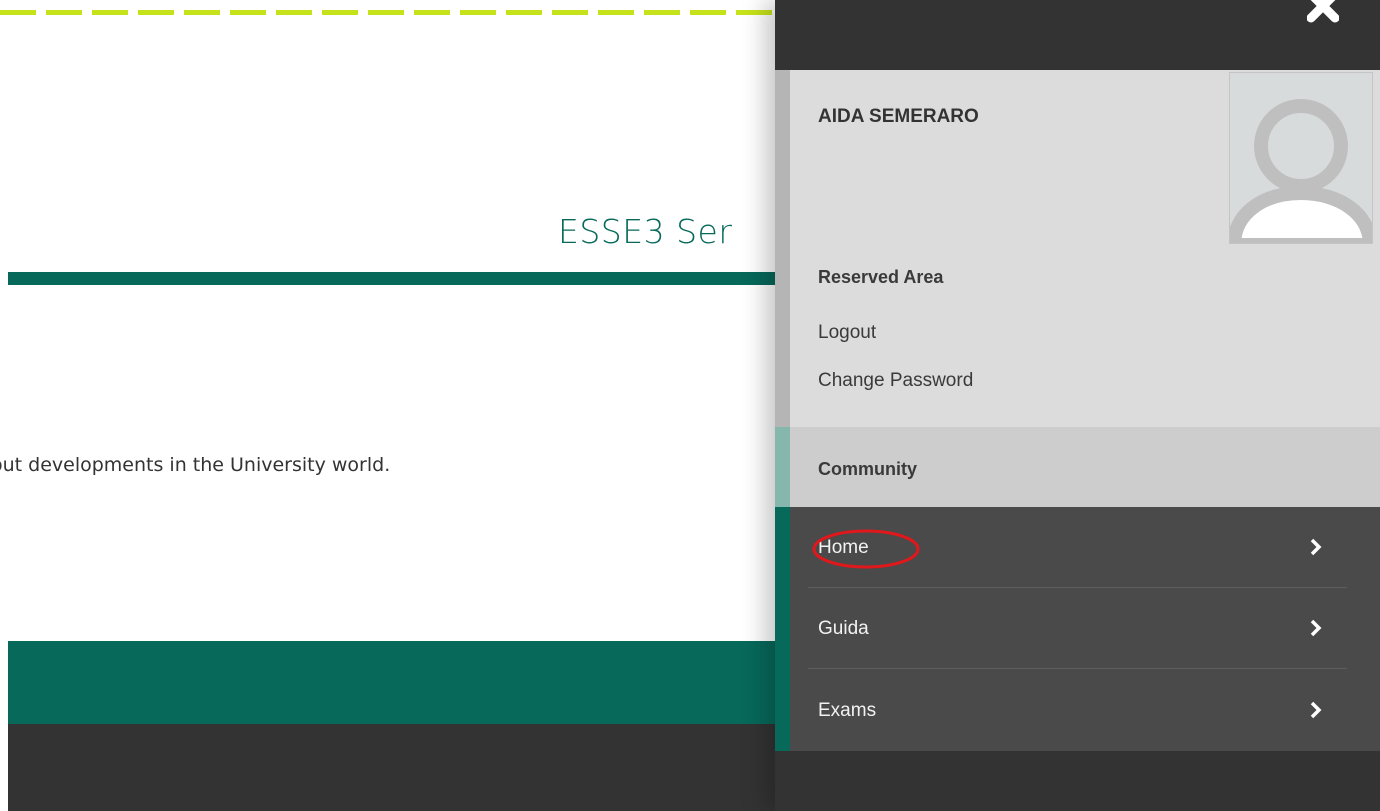 Image resolution: width=1380 pixels, height=811 pixels. What do you see at coordinates (782, 467) in the screenshot?
I see `community-strip` at bounding box center [782, 467].